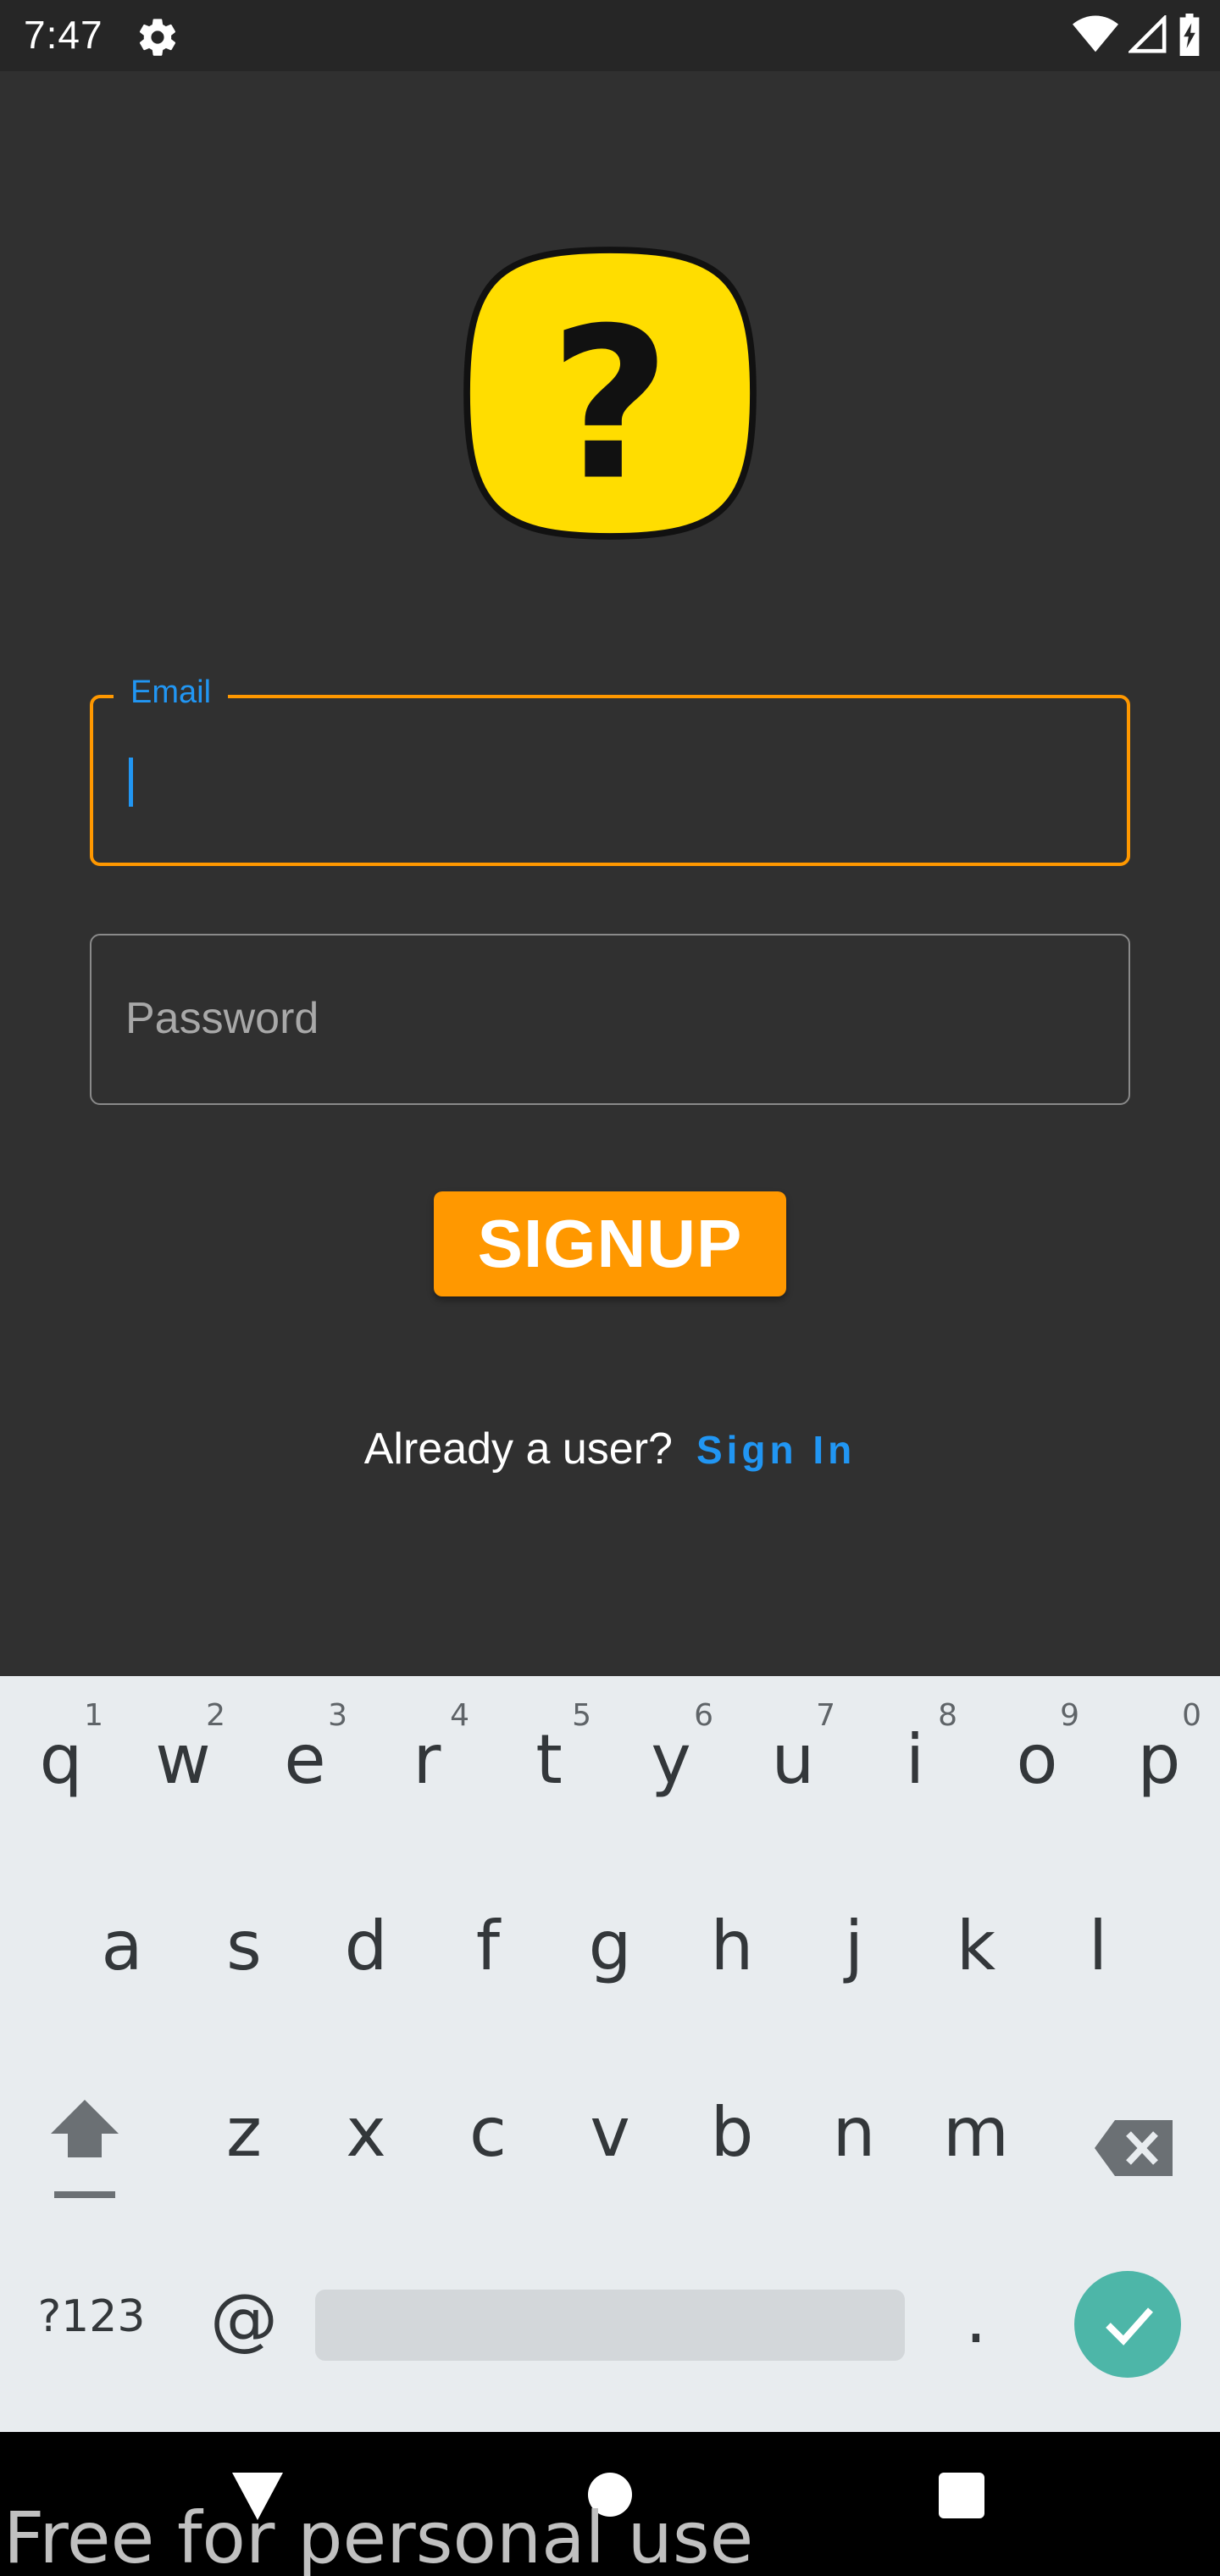  What do you see at coordinates (244, 2318) in the screenshot?
I see `at-key-label: @` at bounding box center [244, 2318].